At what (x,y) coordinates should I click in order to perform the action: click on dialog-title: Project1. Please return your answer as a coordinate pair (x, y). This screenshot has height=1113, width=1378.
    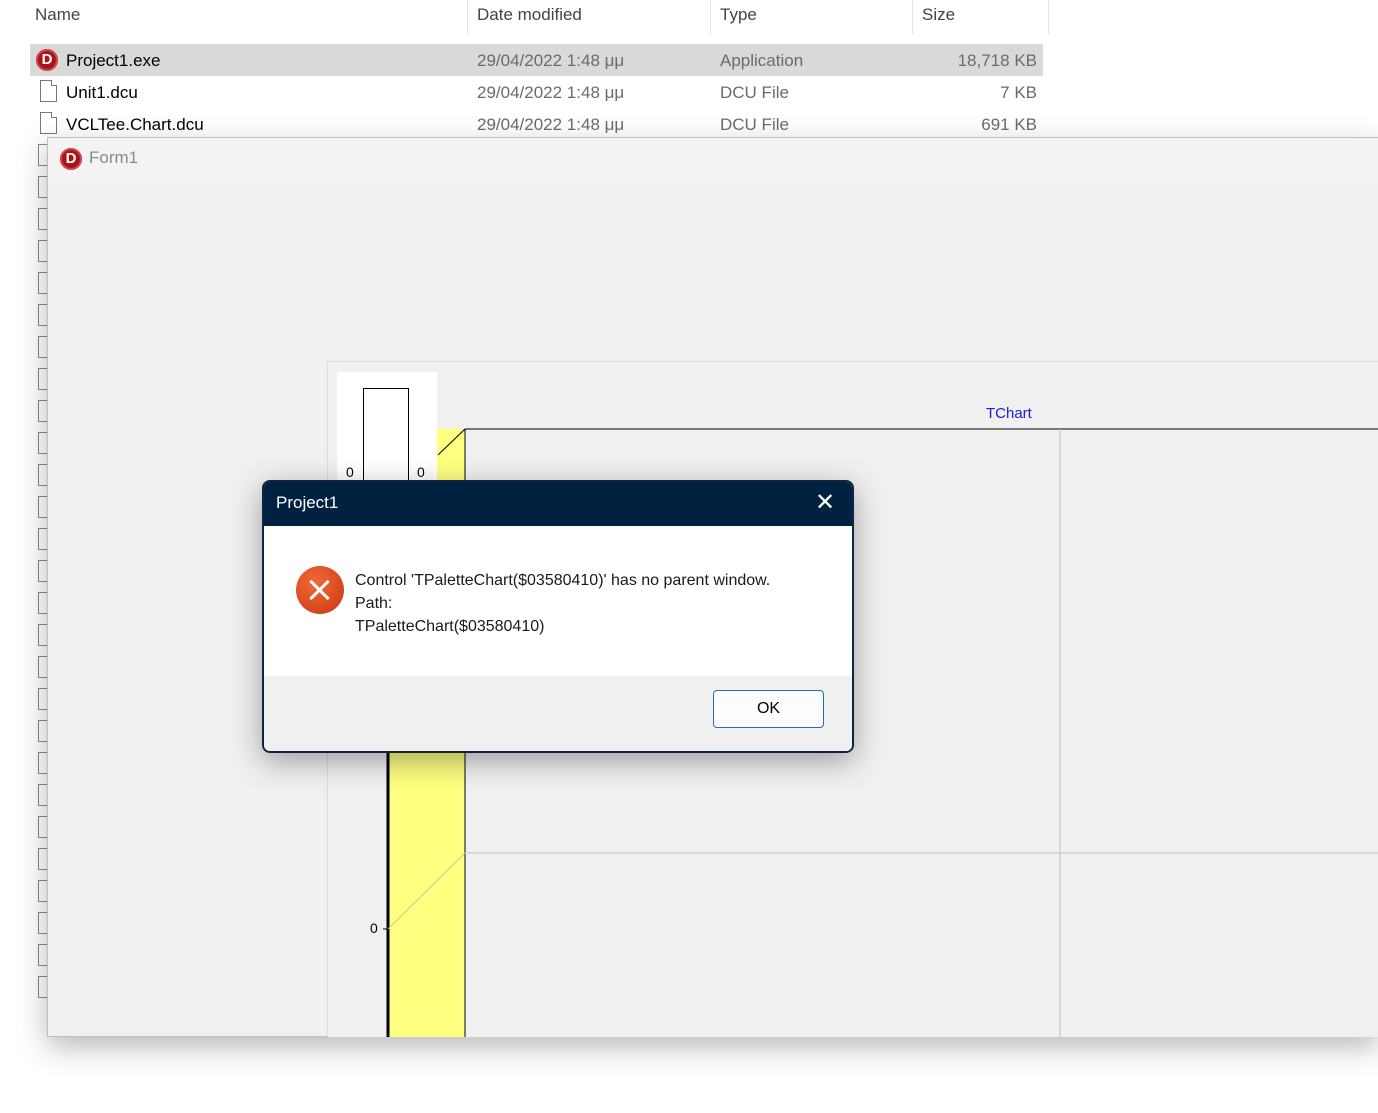
    Looking at the image, I should click on (307, 502).